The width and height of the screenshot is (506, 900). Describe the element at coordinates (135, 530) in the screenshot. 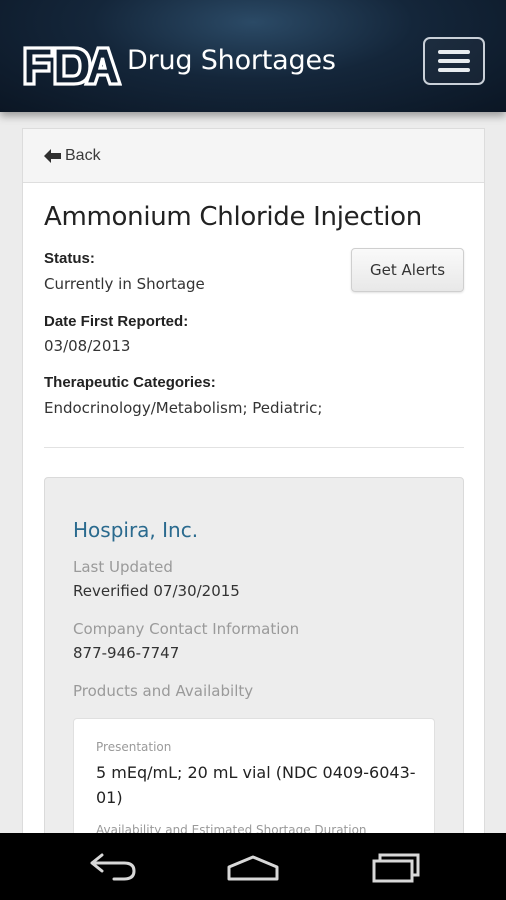

I see `company-name-link: Hospira, Inc.` at that location.